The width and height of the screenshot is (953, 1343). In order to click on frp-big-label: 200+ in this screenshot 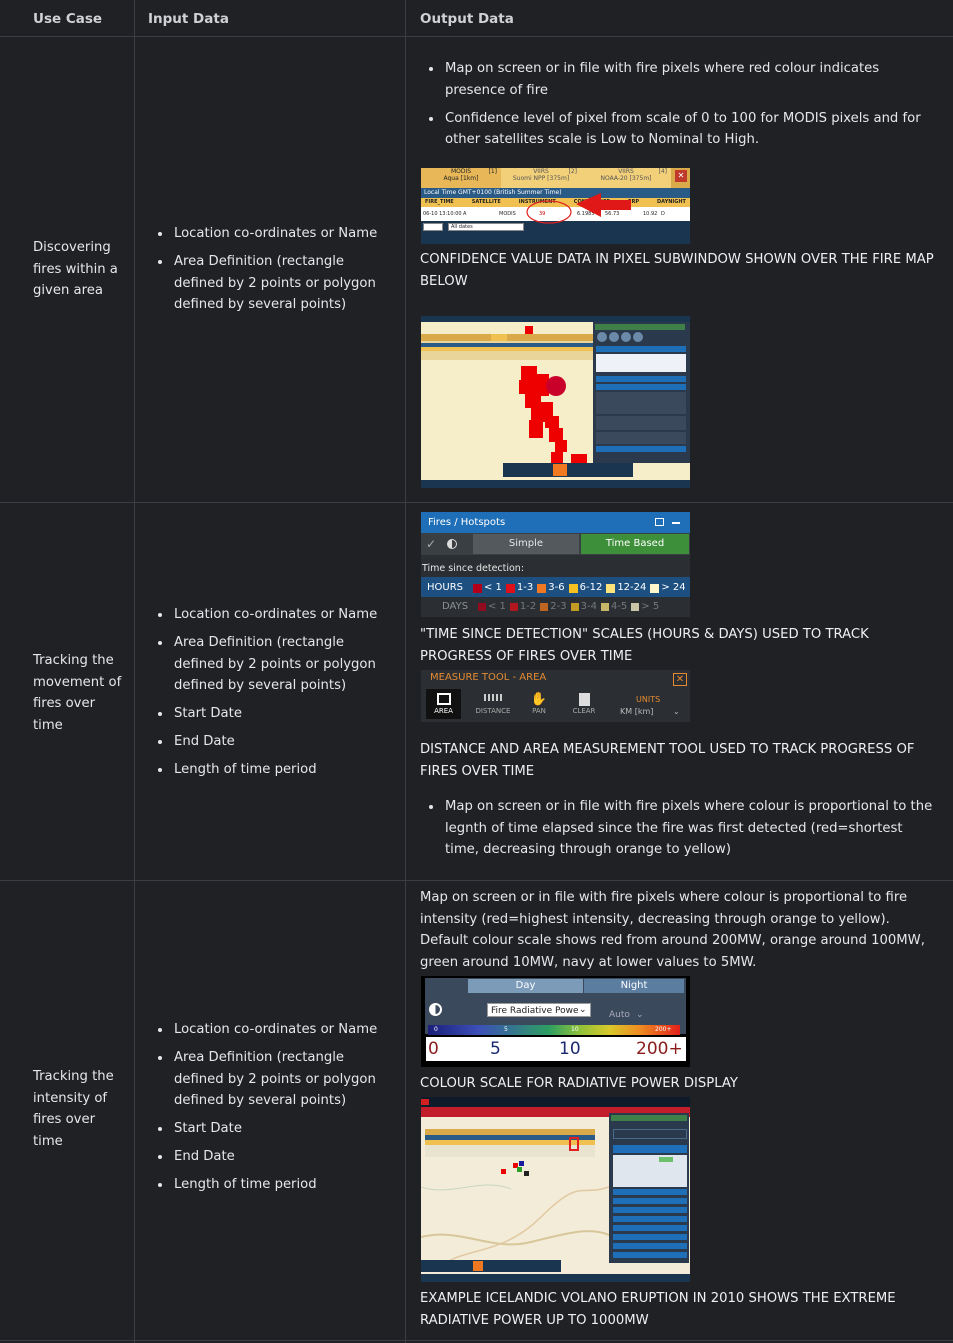, I will do `click(659, 1049)`.